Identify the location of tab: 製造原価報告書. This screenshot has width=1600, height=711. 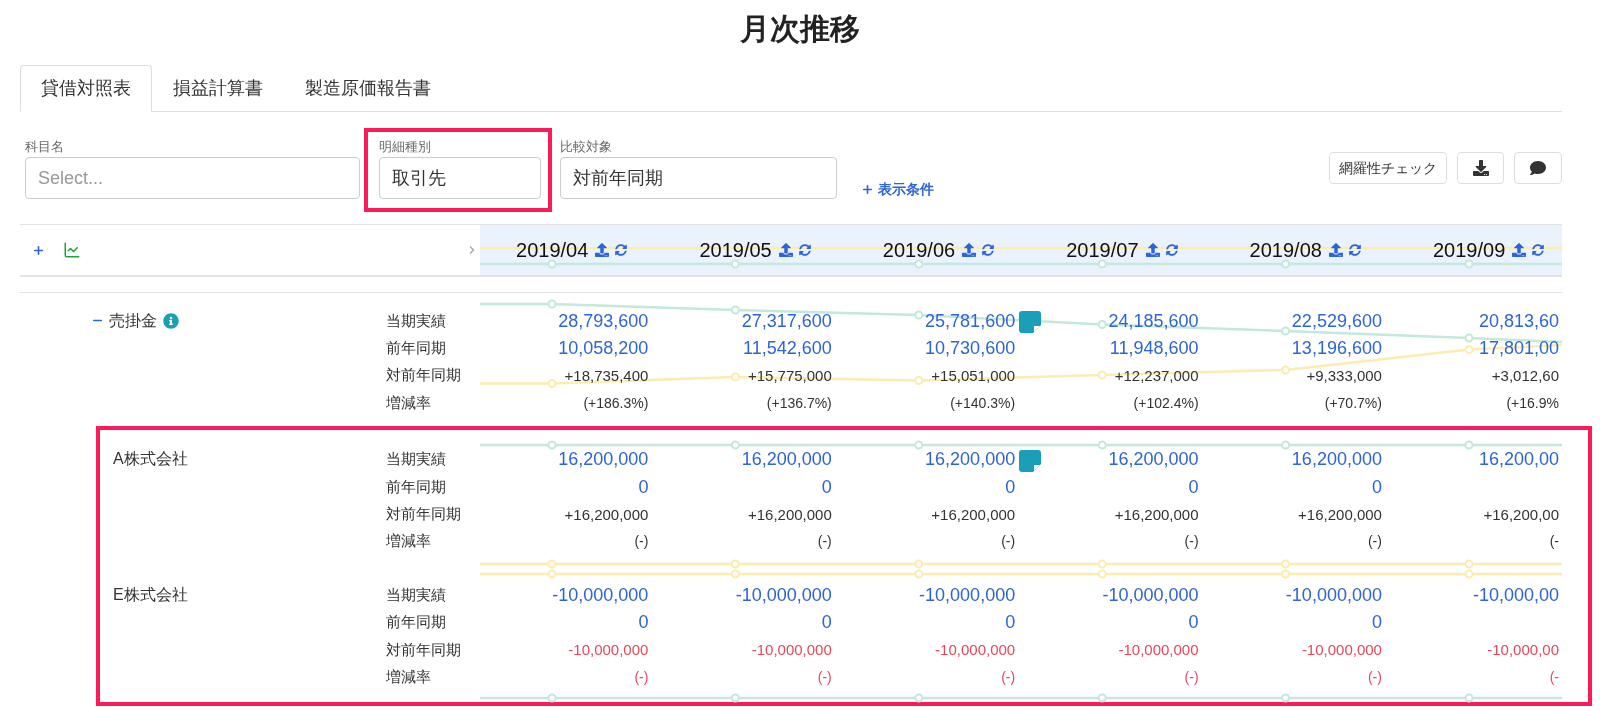
(368, 88).